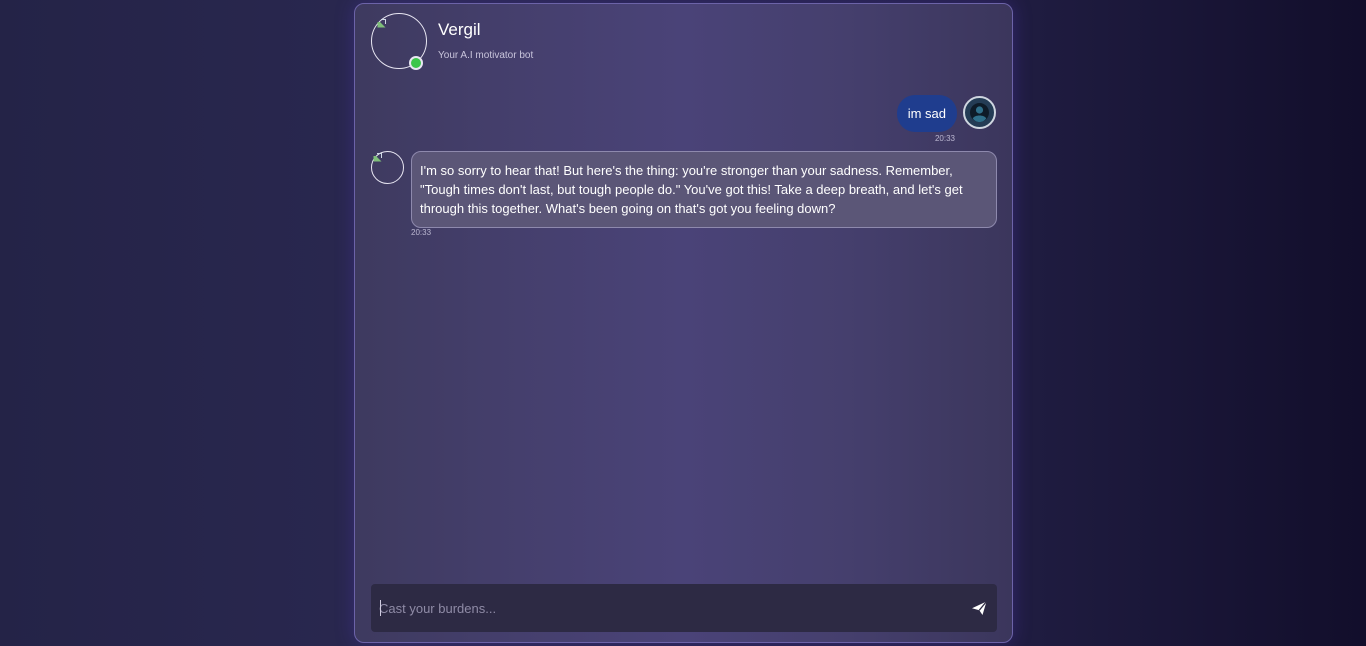  I want to click on bot-avatar, so click(399, 41).